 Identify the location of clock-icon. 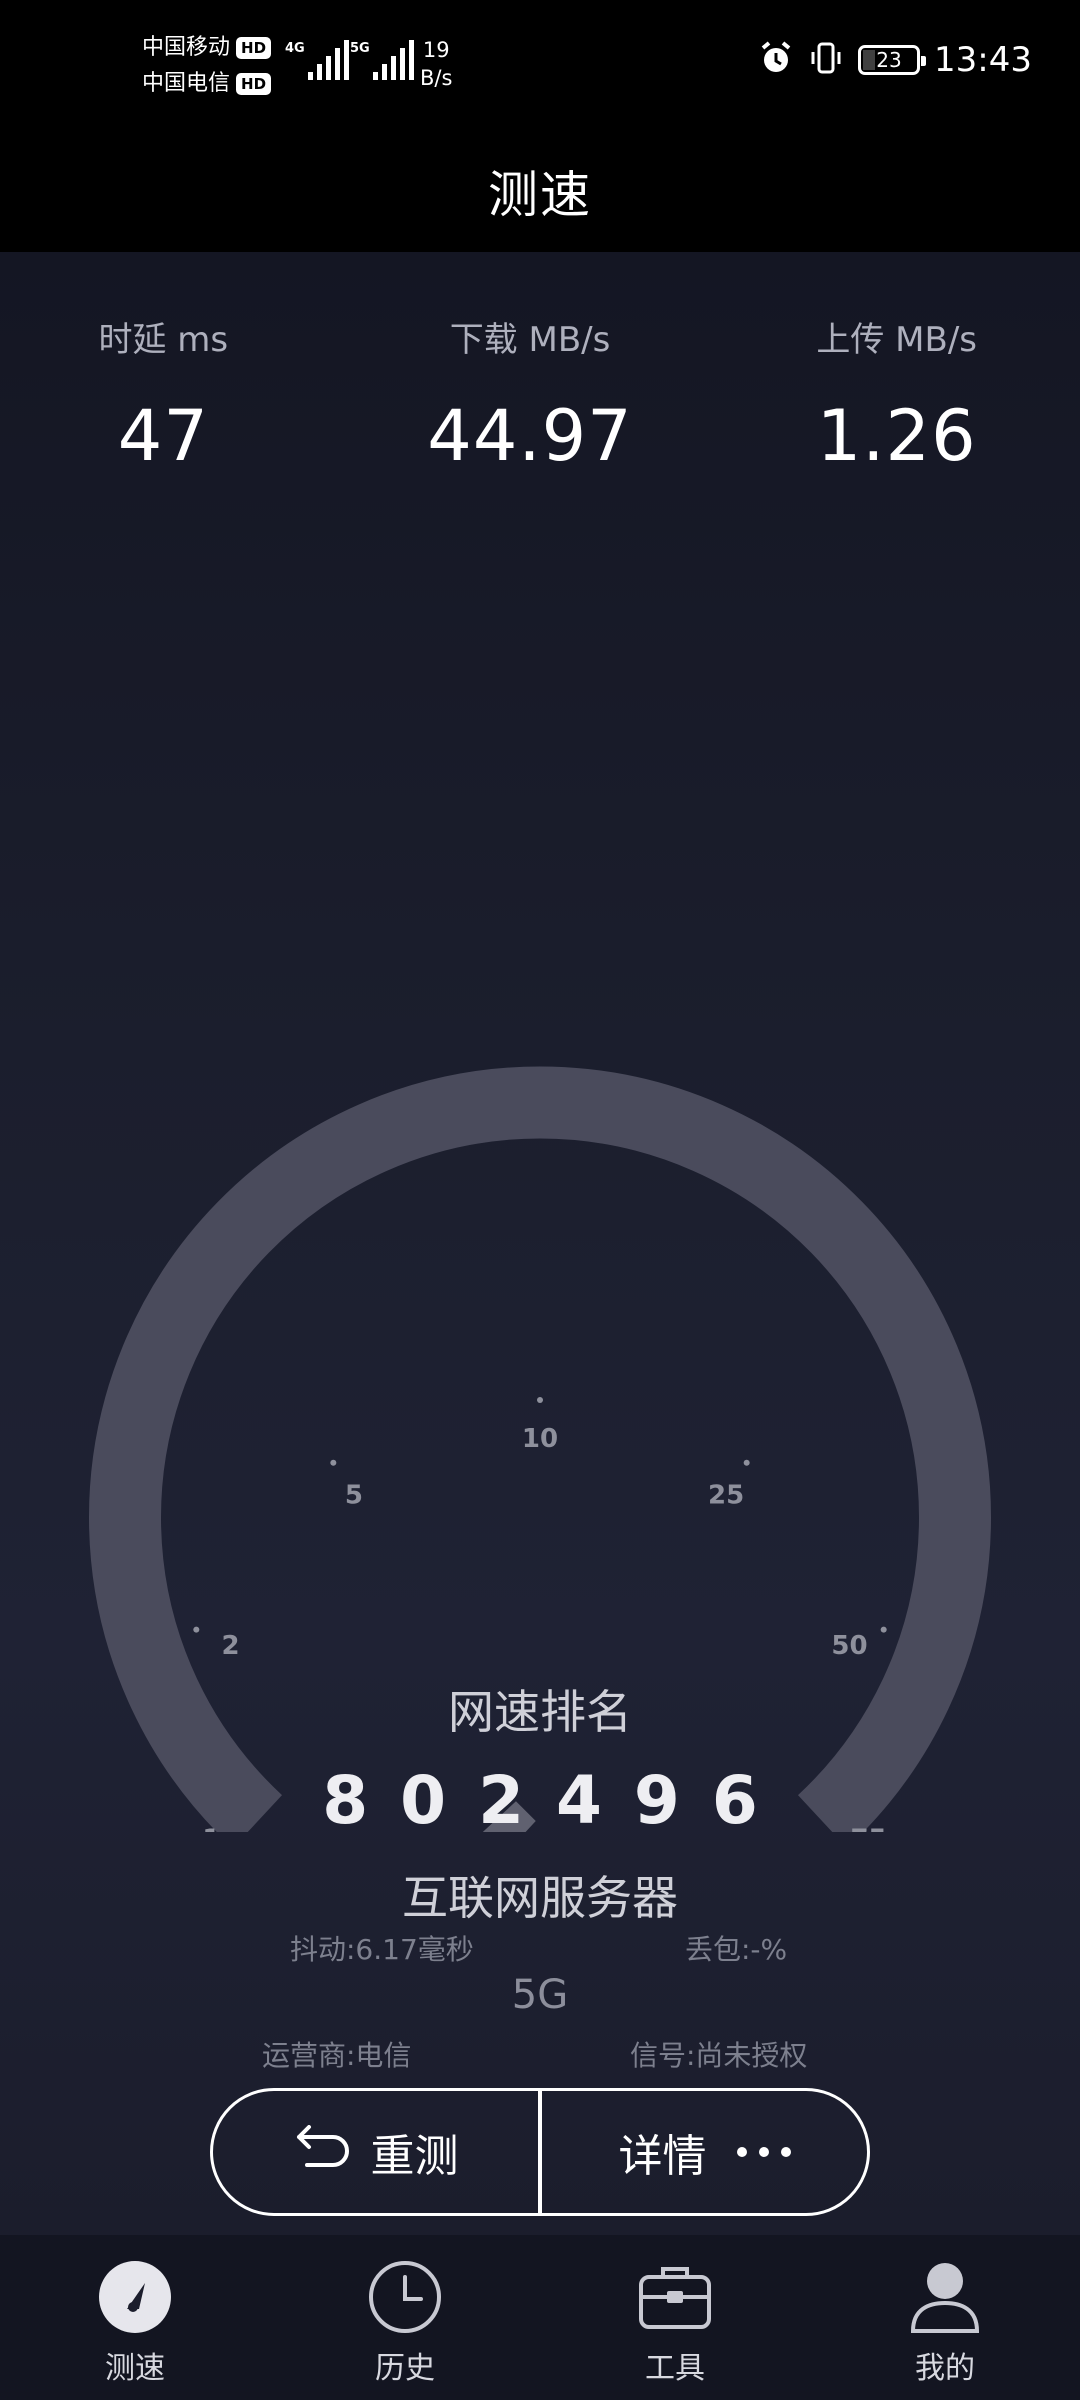
(405, 2297).